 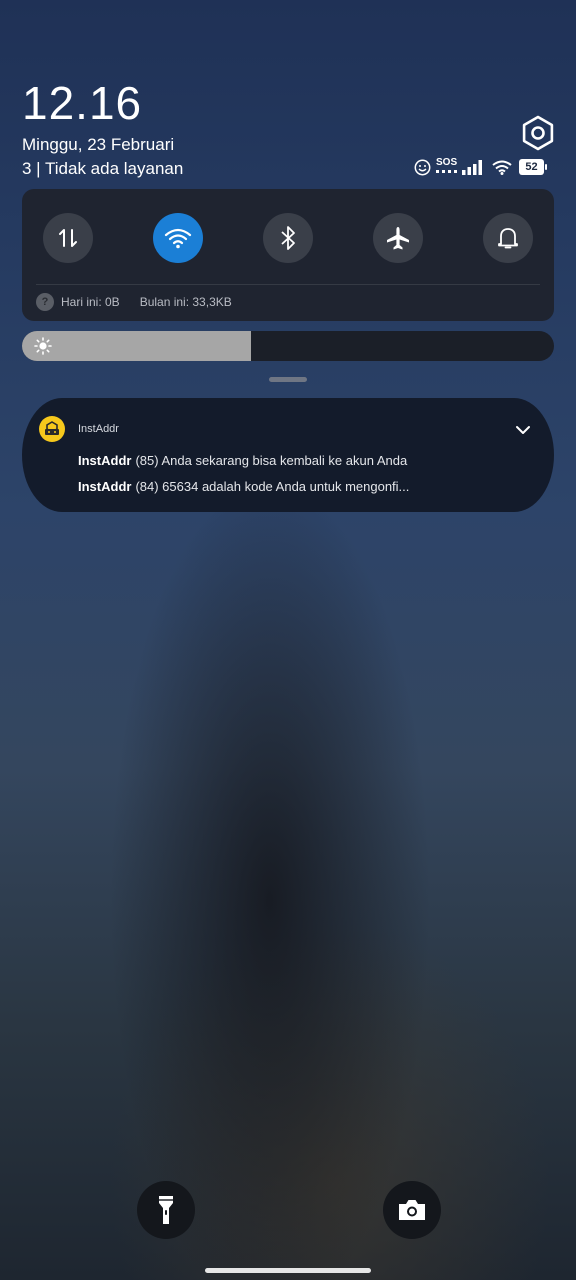 I want to click on sun-icon, so click(x=43, y=346).